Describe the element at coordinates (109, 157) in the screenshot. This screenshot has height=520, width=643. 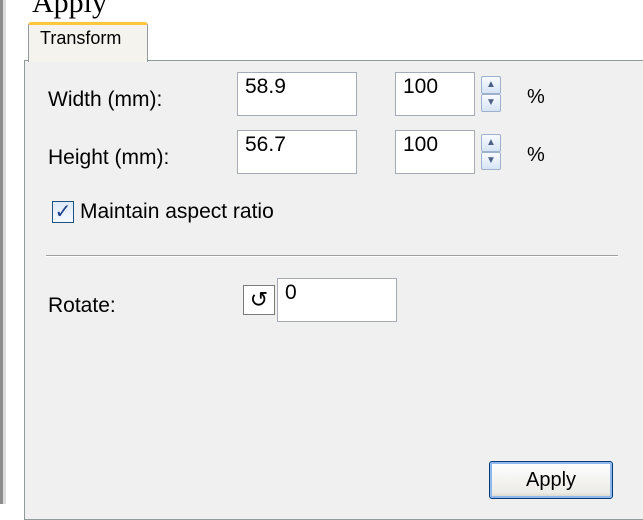
I see `height-label: Height (mm):` at that location.